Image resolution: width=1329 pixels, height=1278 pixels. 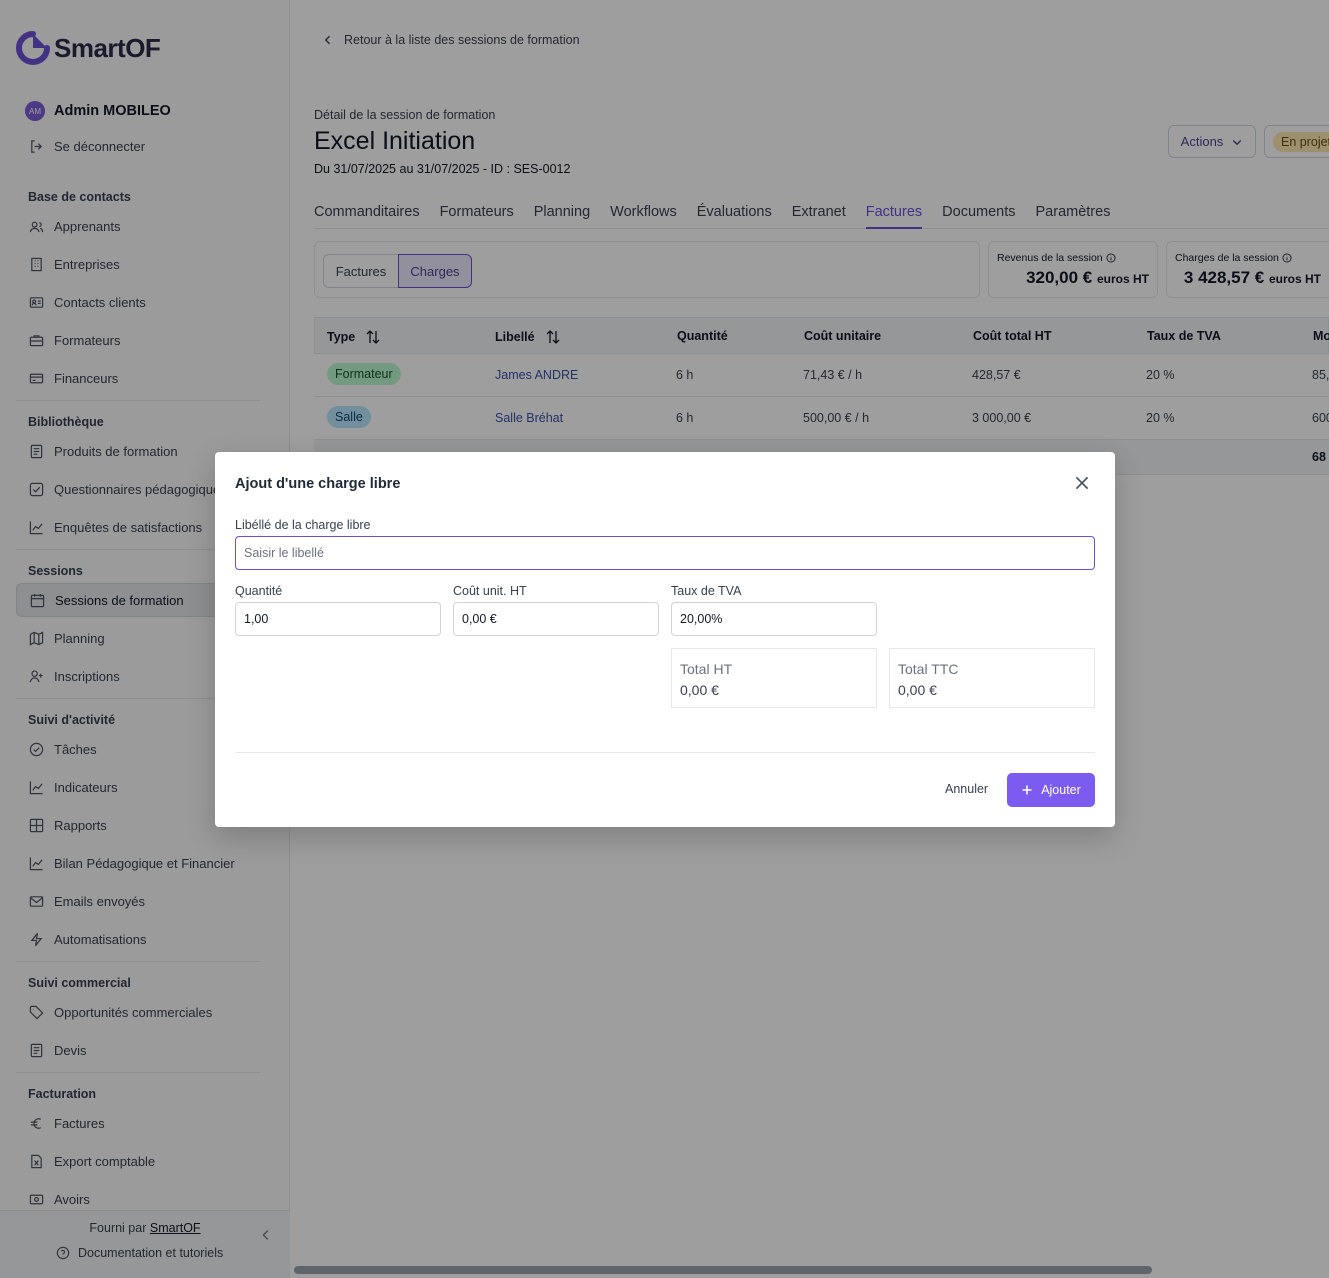 I want to click on cancel-button: Annuler, so click(x=966, y=789).